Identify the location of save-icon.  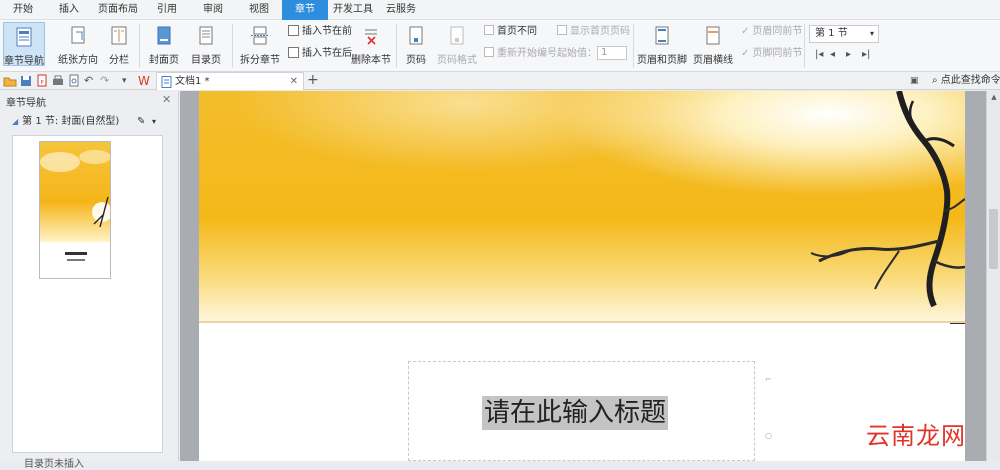
(26, 81).